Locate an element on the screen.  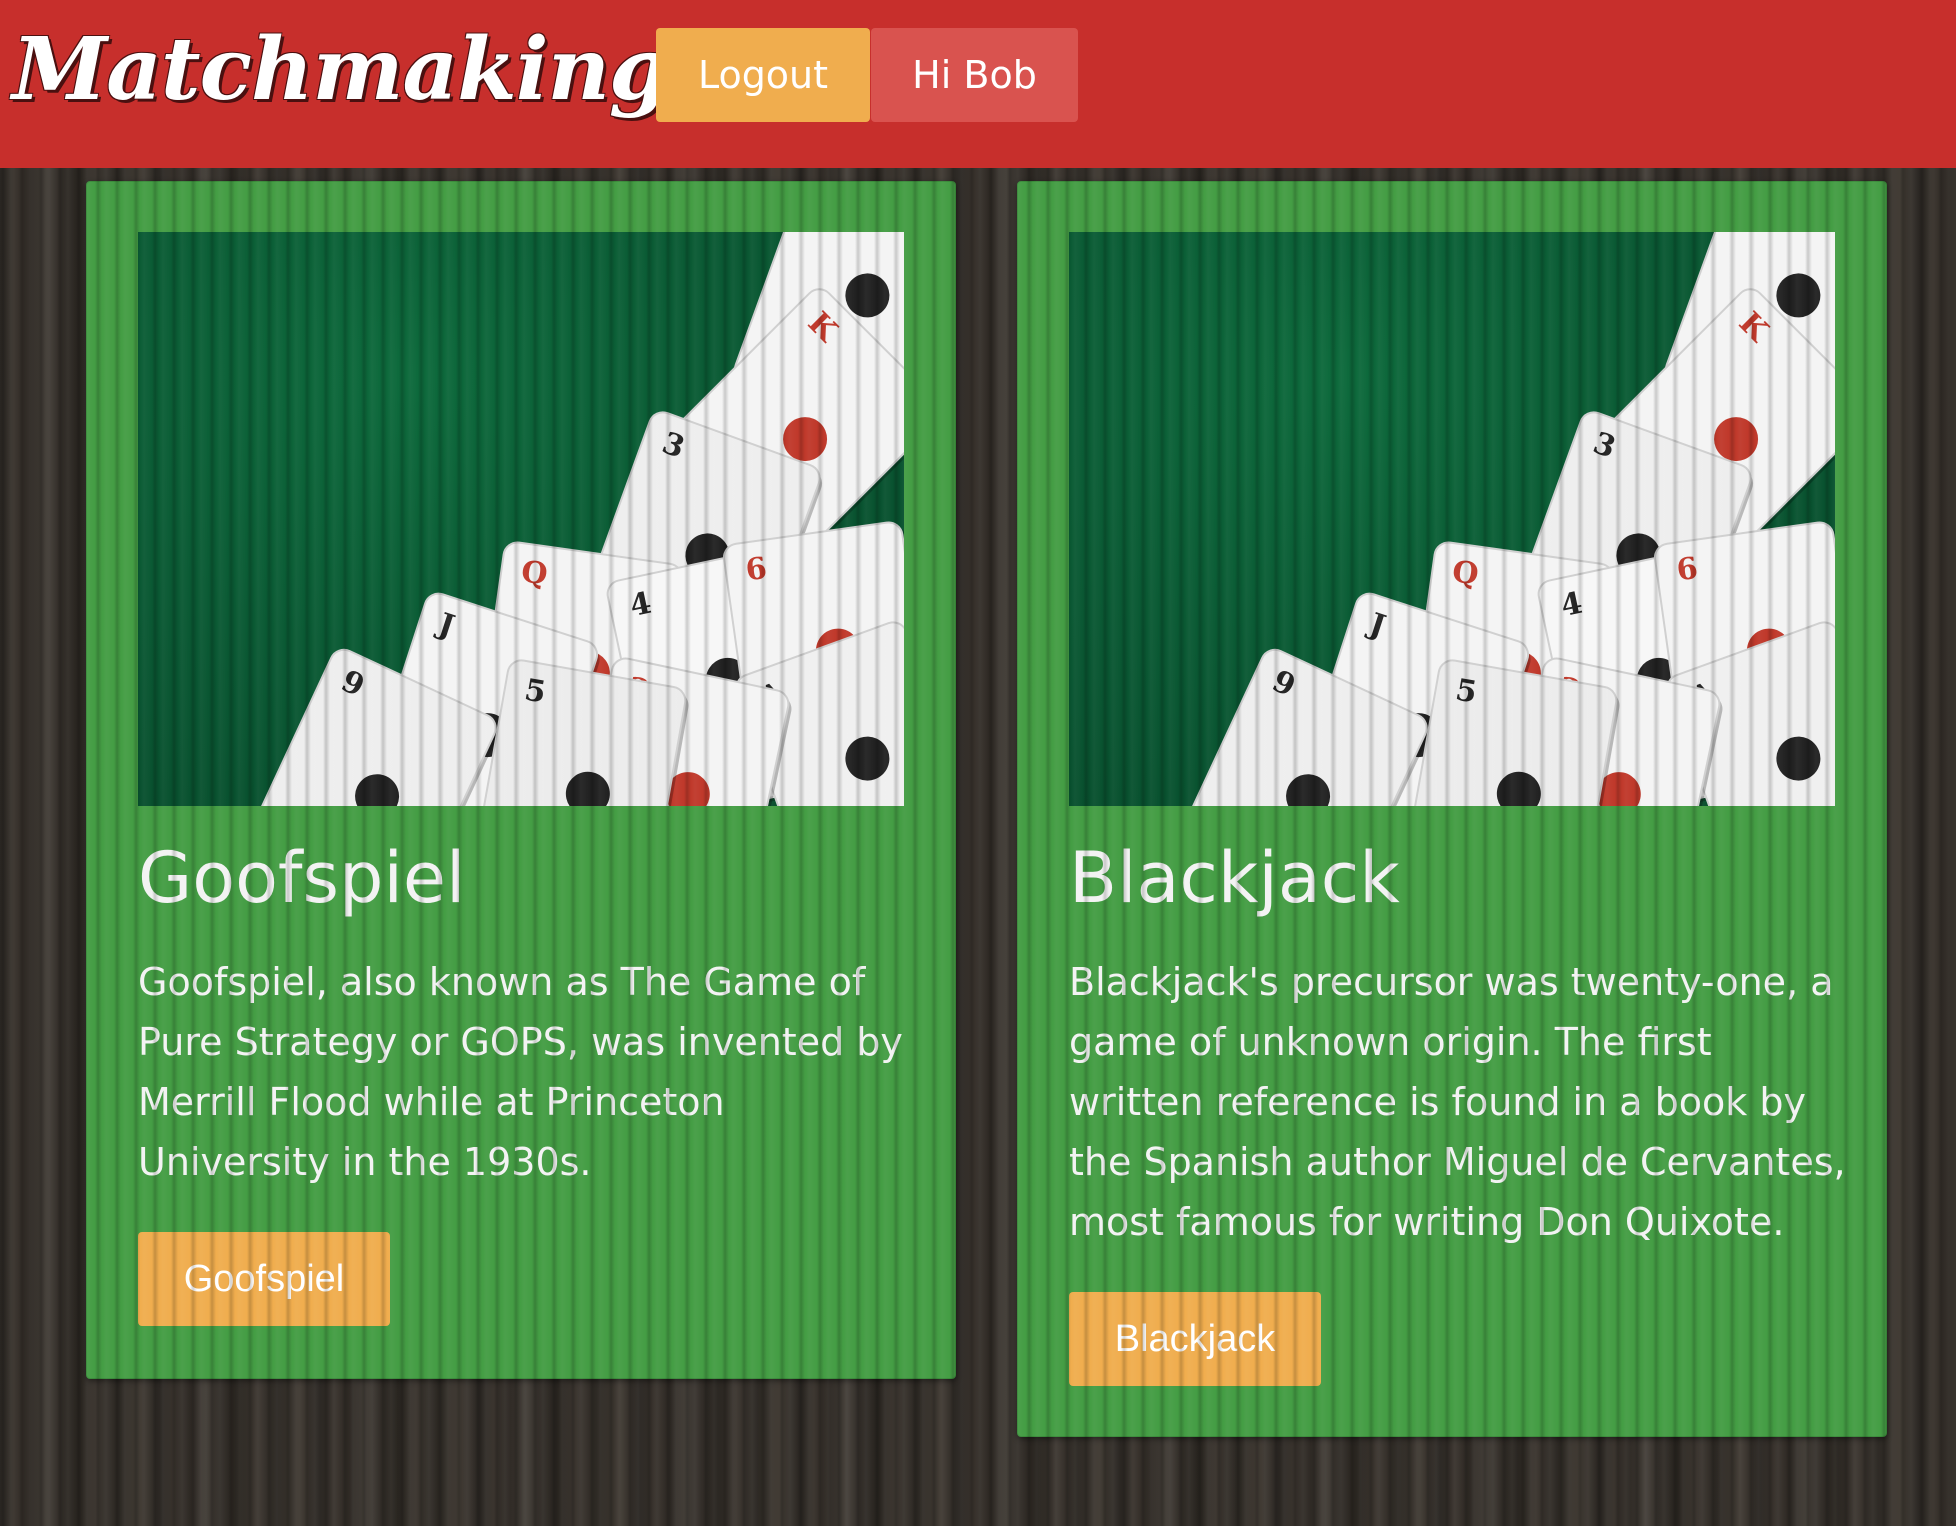
card-title: Blackjack is located at coordinates (1234, 878).